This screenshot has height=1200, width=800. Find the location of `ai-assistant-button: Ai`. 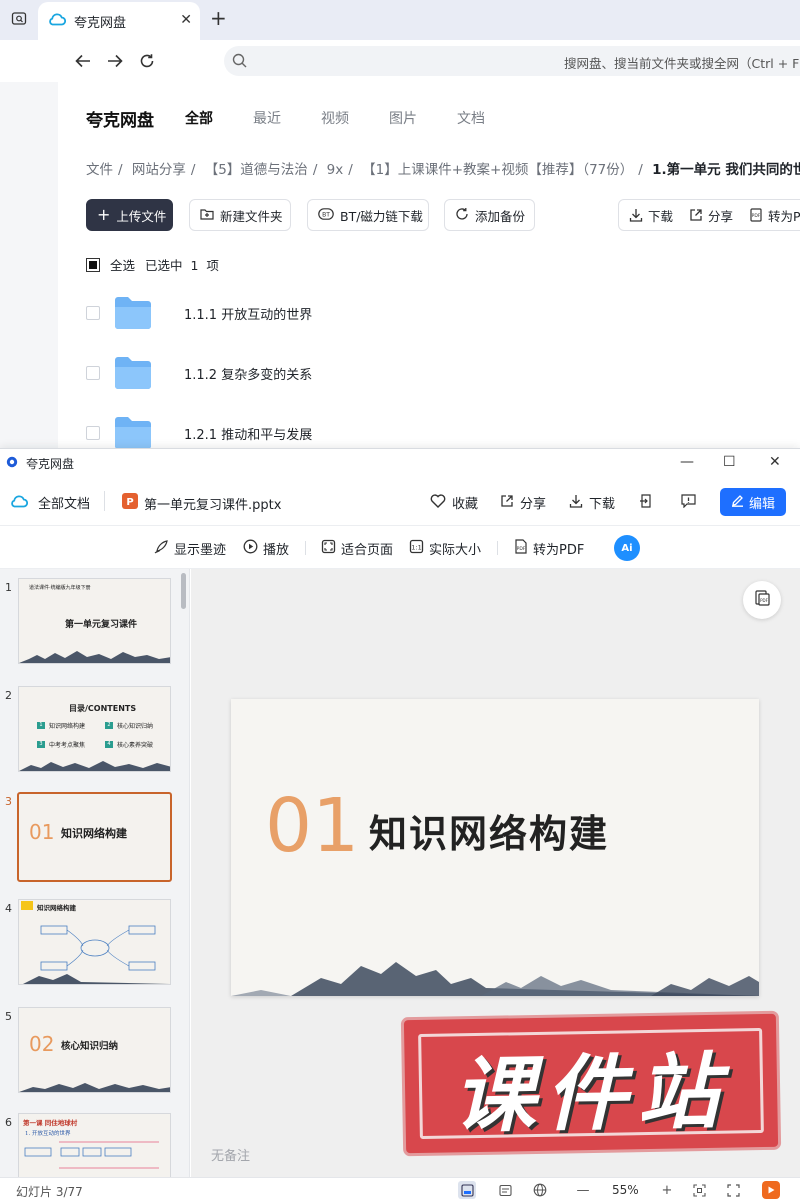

ai-assistant-button: Ai is located at coordinates (627, 548).